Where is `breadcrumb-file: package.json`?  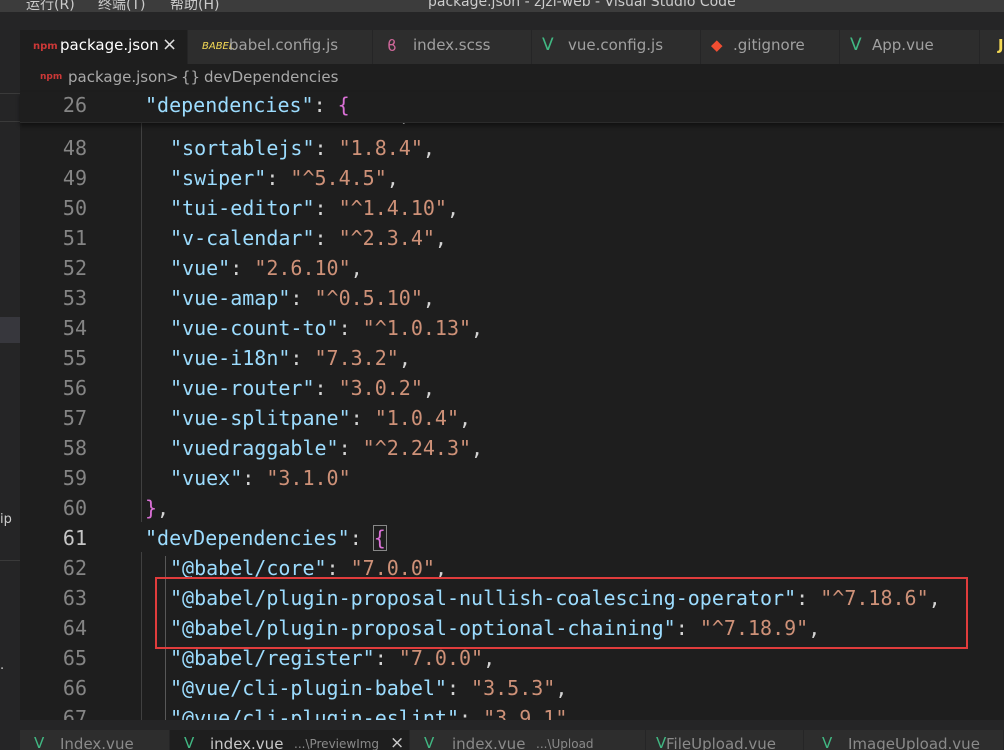 breadcrumb-file: package.json is located at coordinates (117, 77).